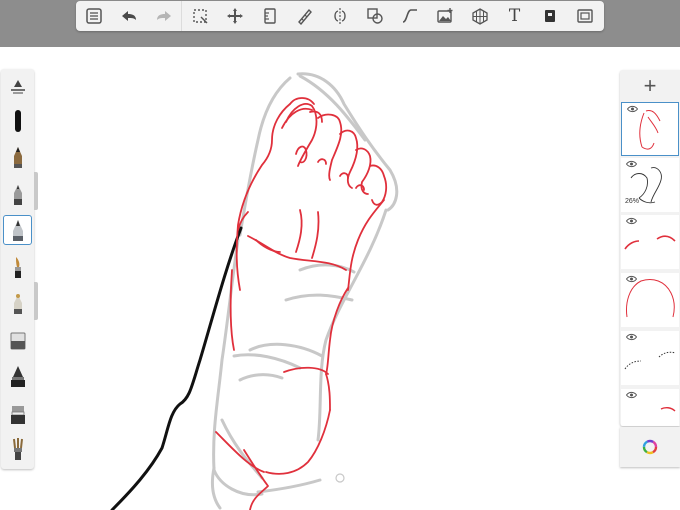 The width and height of the screenshot is (680, 510). Describe the element at coordinates (479, 16) in the screenshot. I see `perspective-icon` at that location.